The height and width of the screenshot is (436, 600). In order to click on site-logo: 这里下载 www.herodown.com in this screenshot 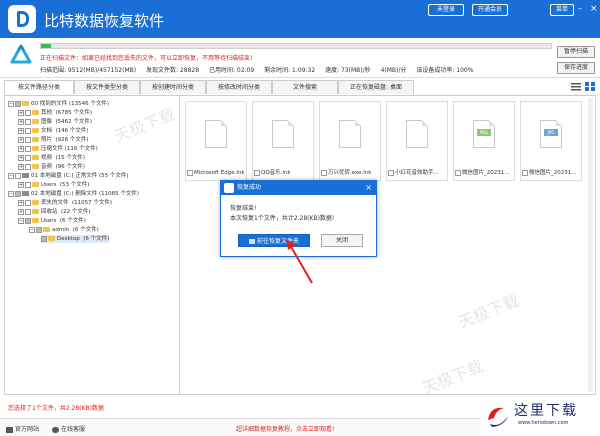, I will do `click(540, 416)`.